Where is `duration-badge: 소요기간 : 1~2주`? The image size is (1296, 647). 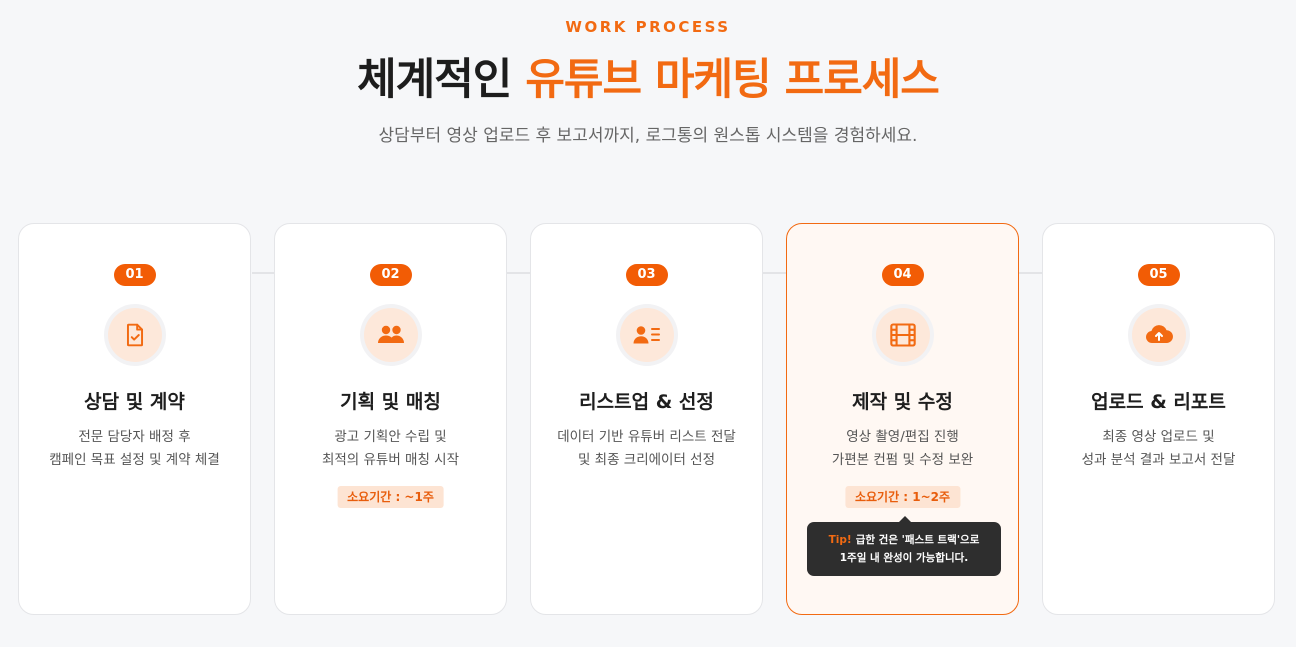
duration-badge: 소요기간 : 1~2주 is located at coordinates (902, 497).